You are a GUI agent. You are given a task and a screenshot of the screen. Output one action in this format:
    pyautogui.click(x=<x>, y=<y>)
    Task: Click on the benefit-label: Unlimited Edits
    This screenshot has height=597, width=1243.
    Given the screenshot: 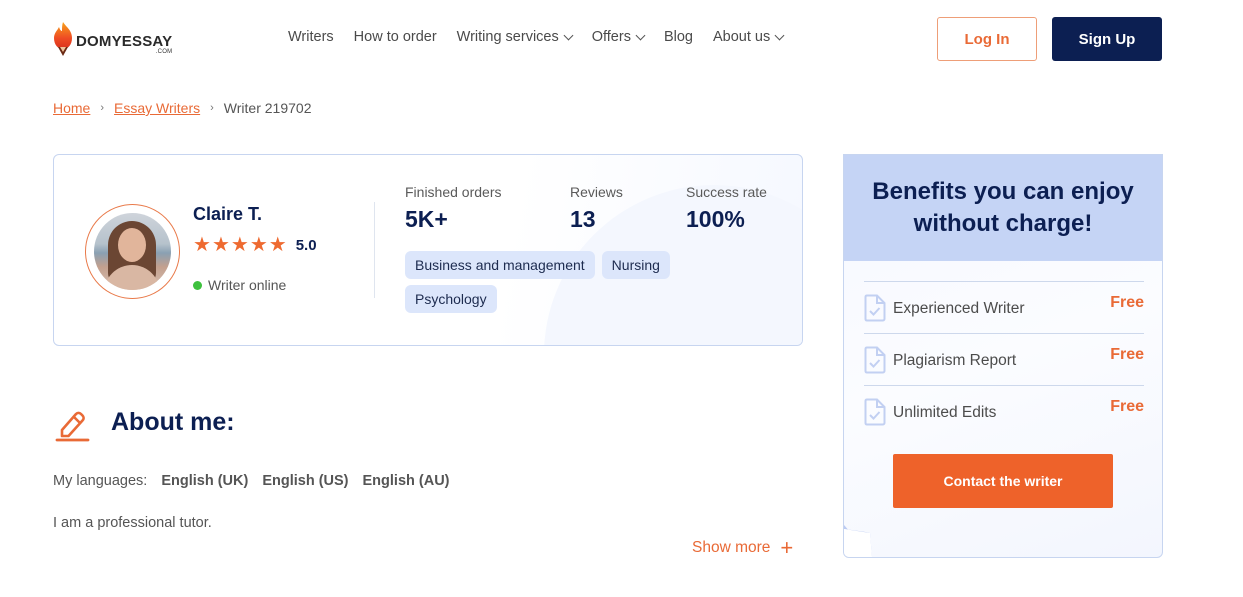 What is the action you would take?
    pyautogui.click(x=945, y=412)
    